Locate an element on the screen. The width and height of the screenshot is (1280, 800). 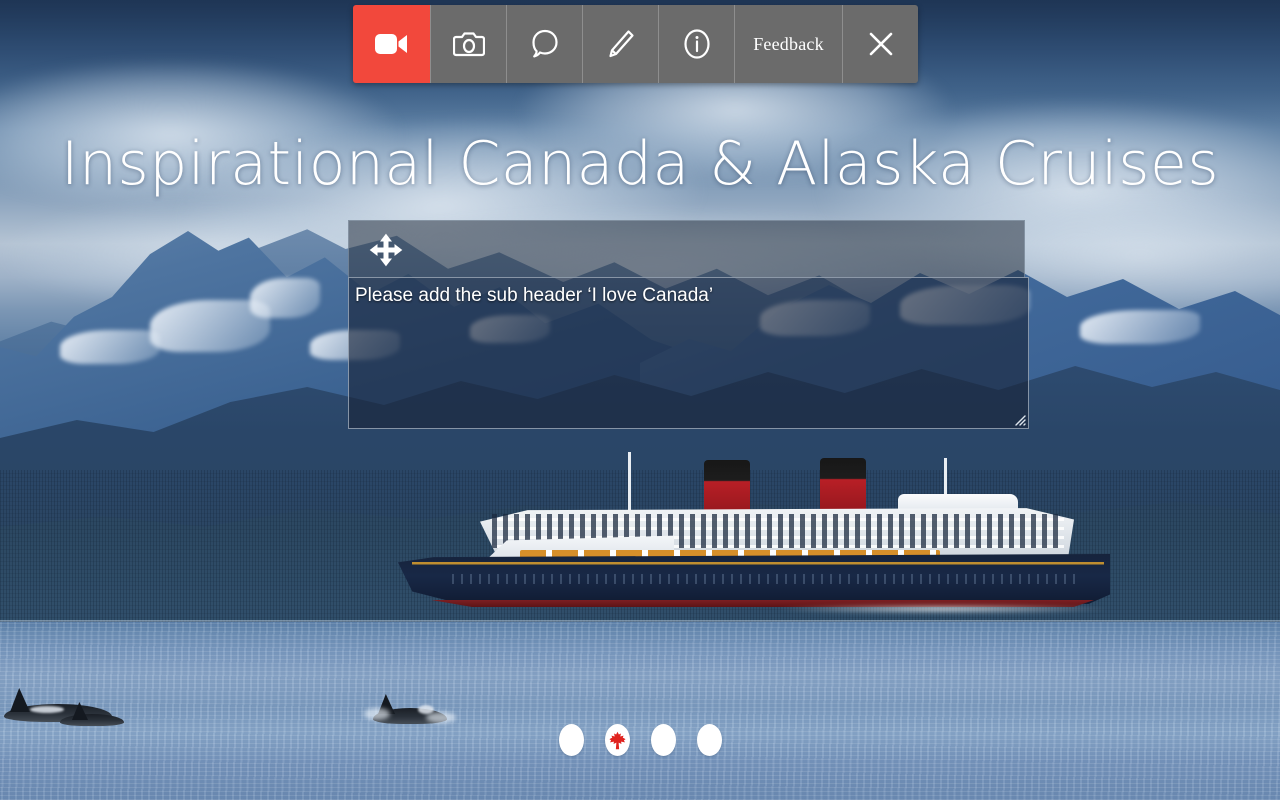
pencil-icon is located at coordinates (621, 44).